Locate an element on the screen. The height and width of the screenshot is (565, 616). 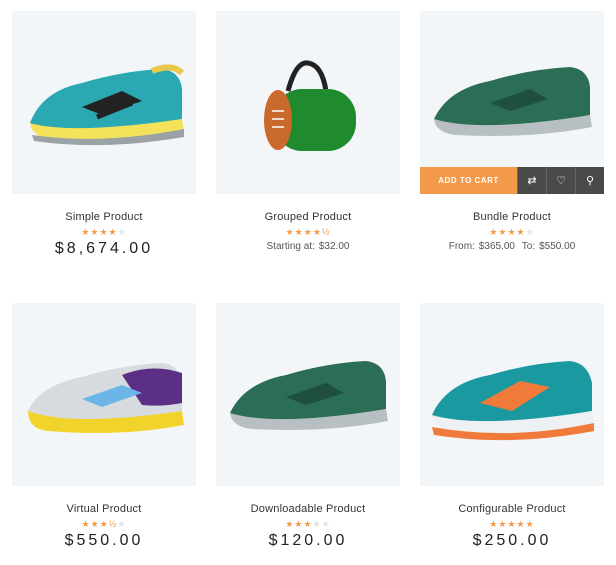
search-icon: ⚲ is located at coordinates (590, 181).